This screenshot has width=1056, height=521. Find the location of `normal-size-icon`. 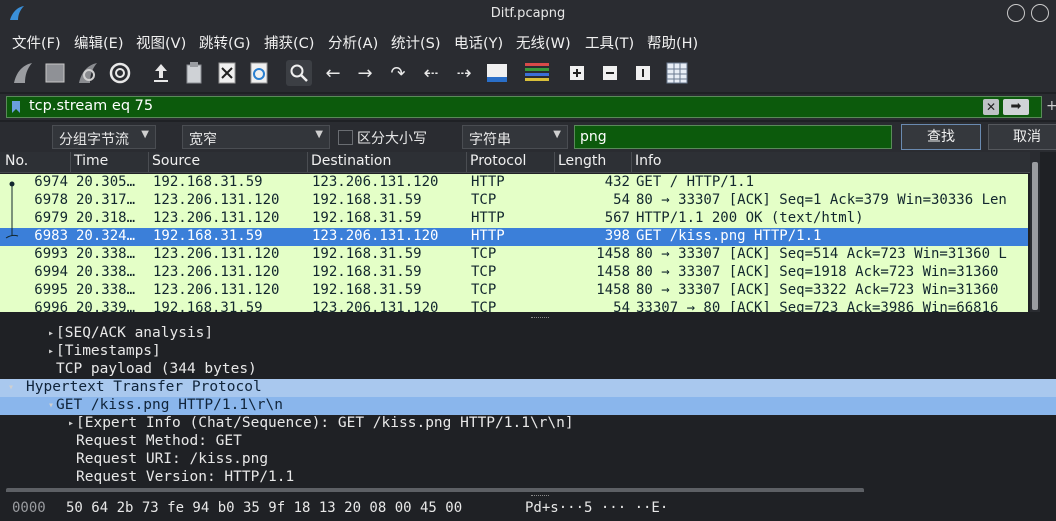

normal-size-icon is located at coordinates (643, 73).